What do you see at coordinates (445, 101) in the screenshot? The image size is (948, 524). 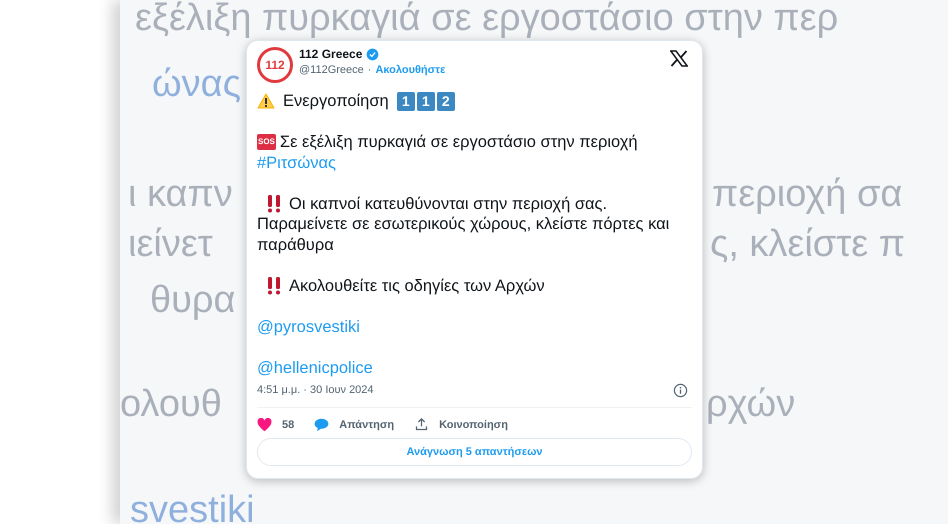 I see `keycap-digit: 2` at bounding box center [445, 101].